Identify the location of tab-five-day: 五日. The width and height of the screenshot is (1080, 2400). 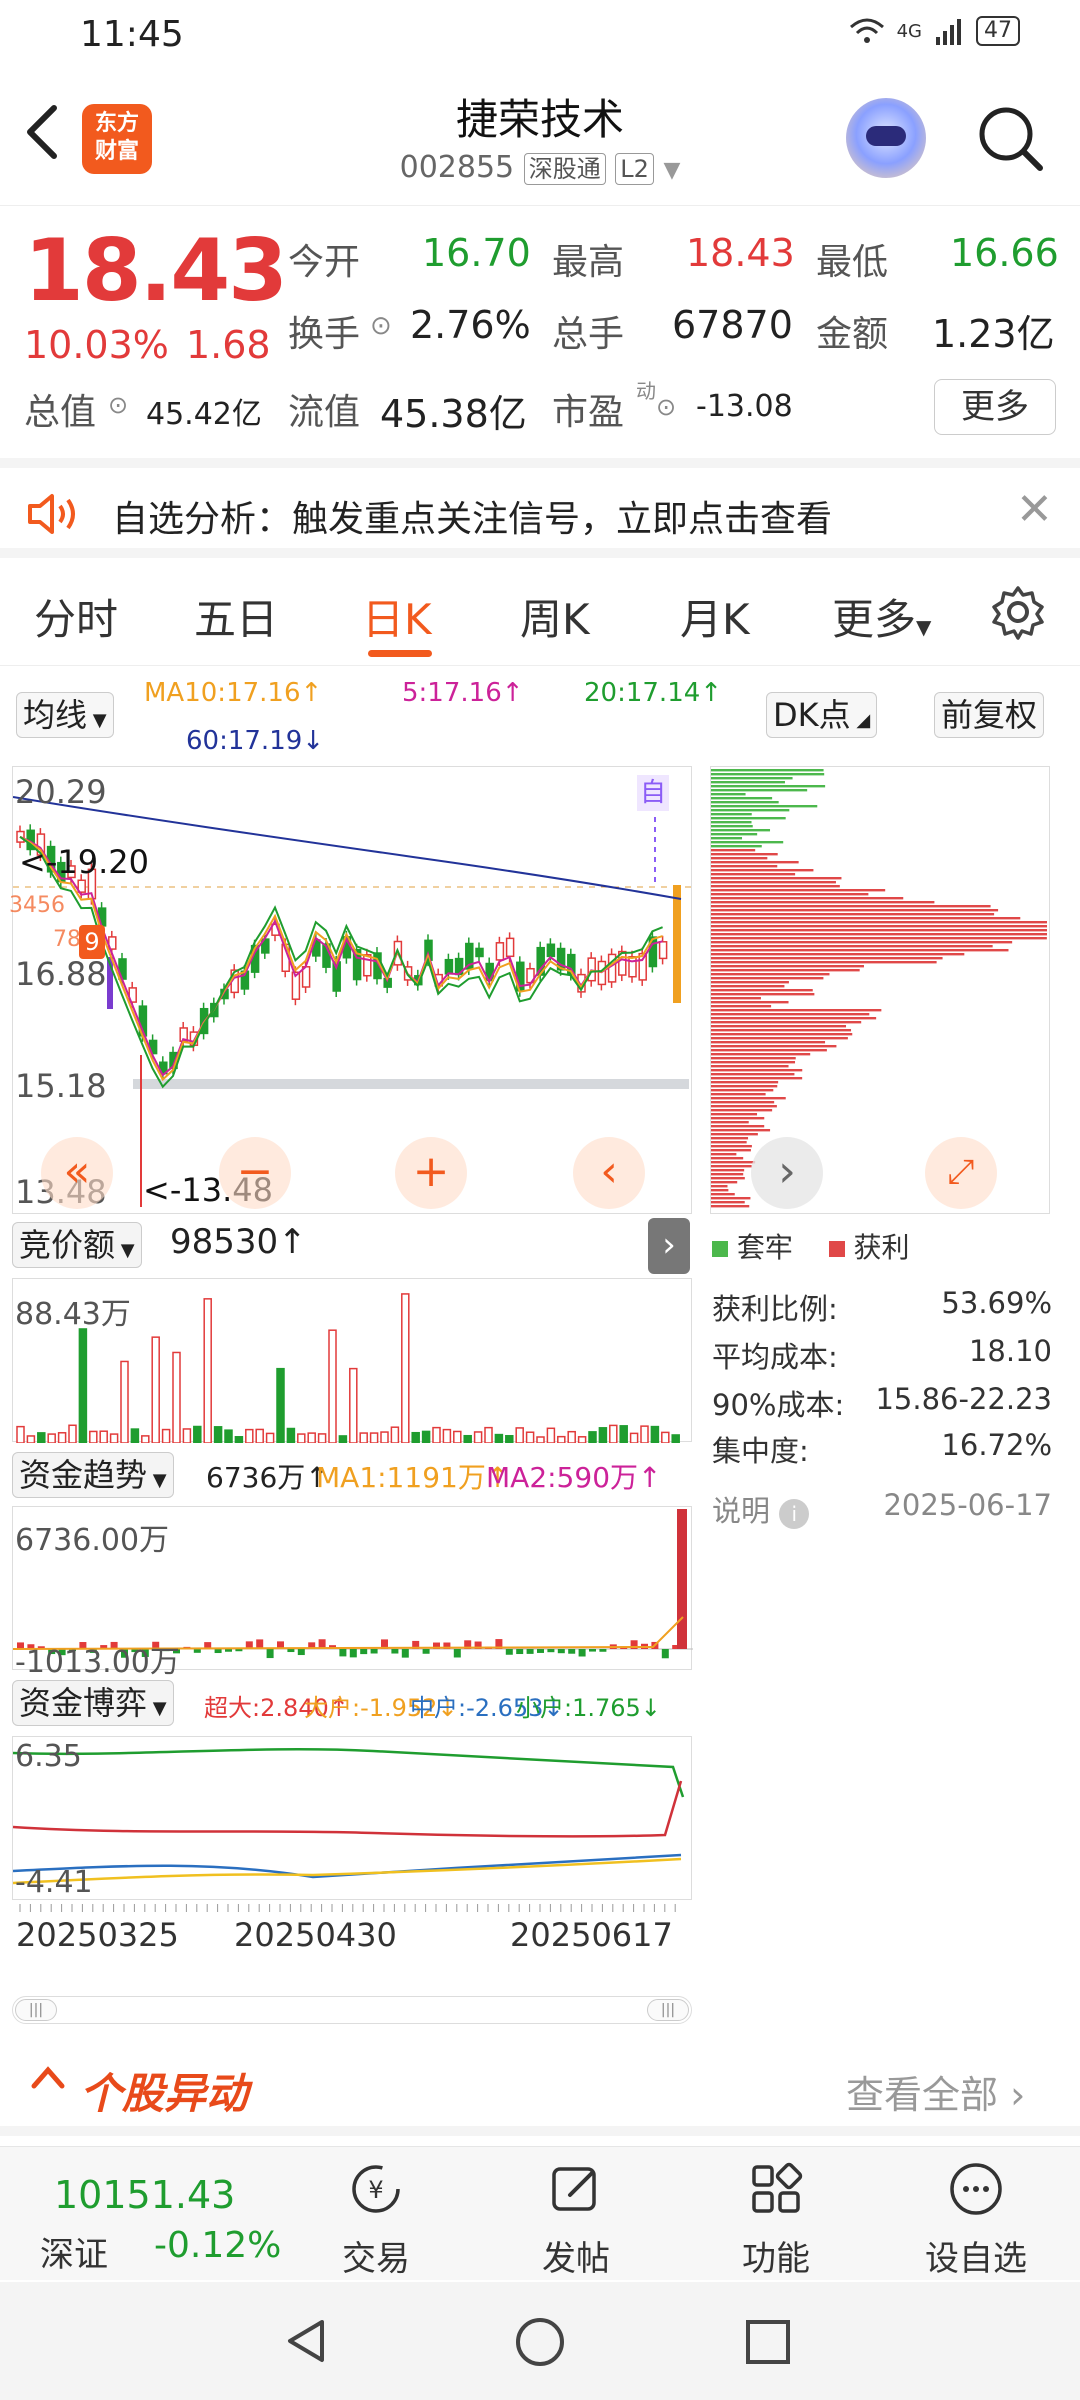
(236, 616).